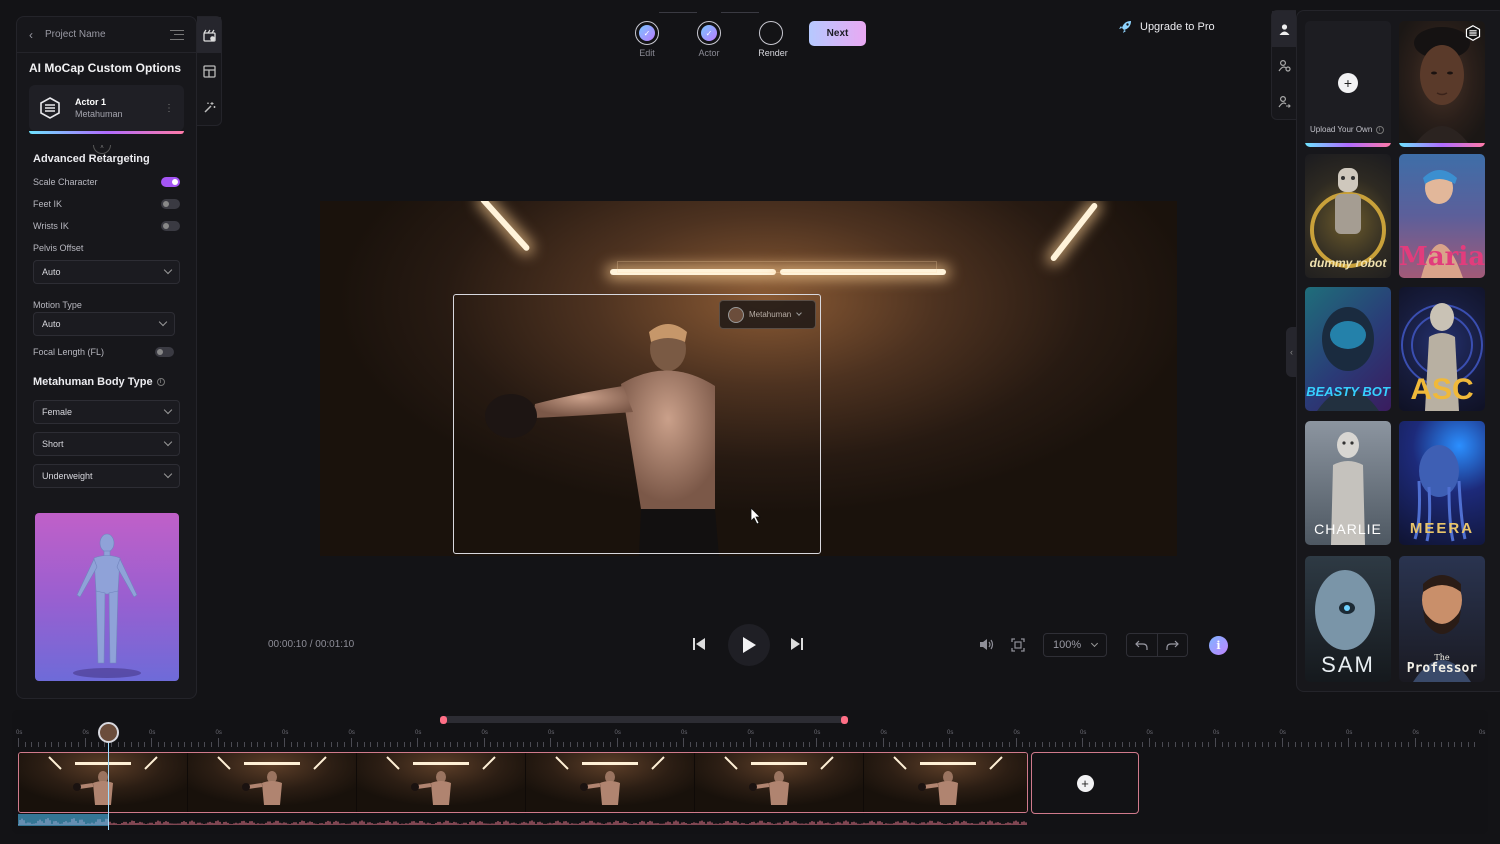  I want to click on volume-button, so click(986, 644).